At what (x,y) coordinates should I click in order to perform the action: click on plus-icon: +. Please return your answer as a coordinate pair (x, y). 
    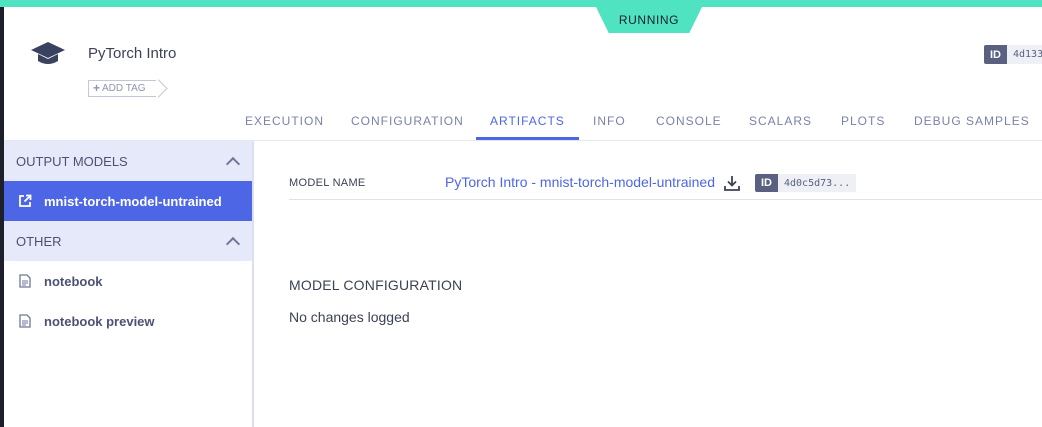
    Looking at the image, I should click on (97, 88).